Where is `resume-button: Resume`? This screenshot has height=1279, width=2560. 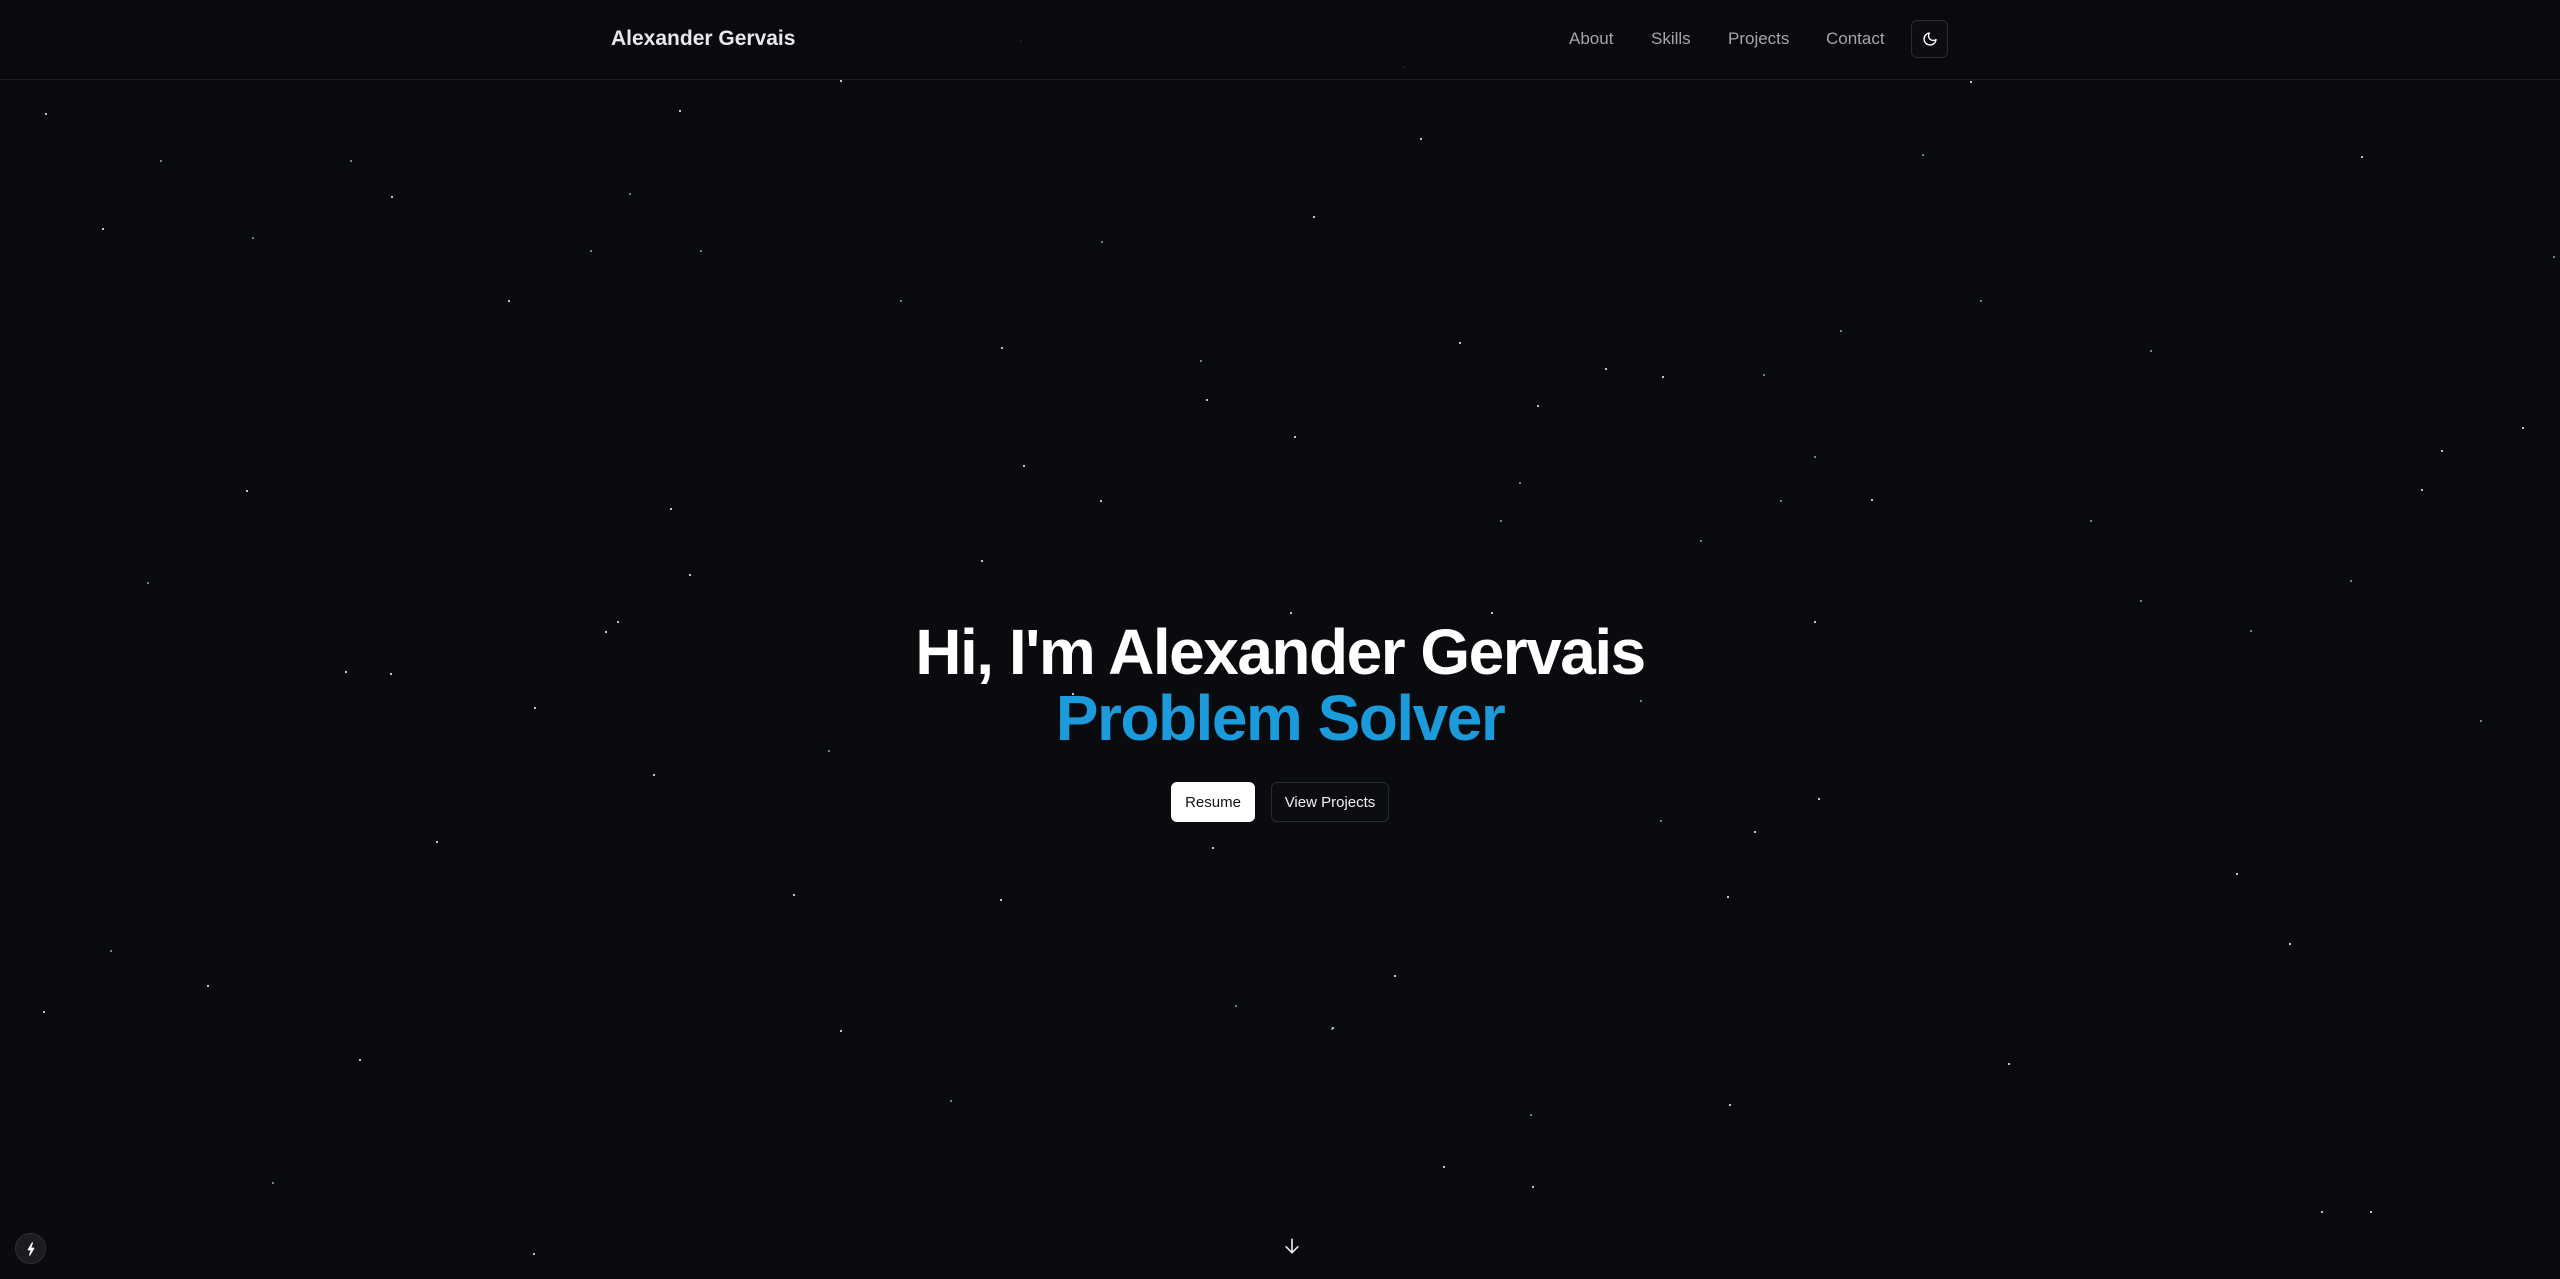
resume-button: Resume is located at coordinates (1213, 802).